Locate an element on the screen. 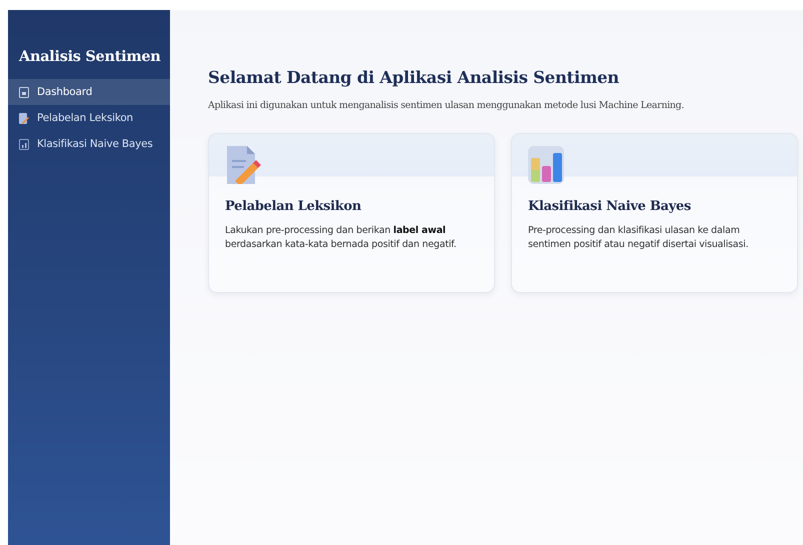  page-title: Selamat Datang di Aplikasi Analisis Sentimen is located at coordinates (414, 77).